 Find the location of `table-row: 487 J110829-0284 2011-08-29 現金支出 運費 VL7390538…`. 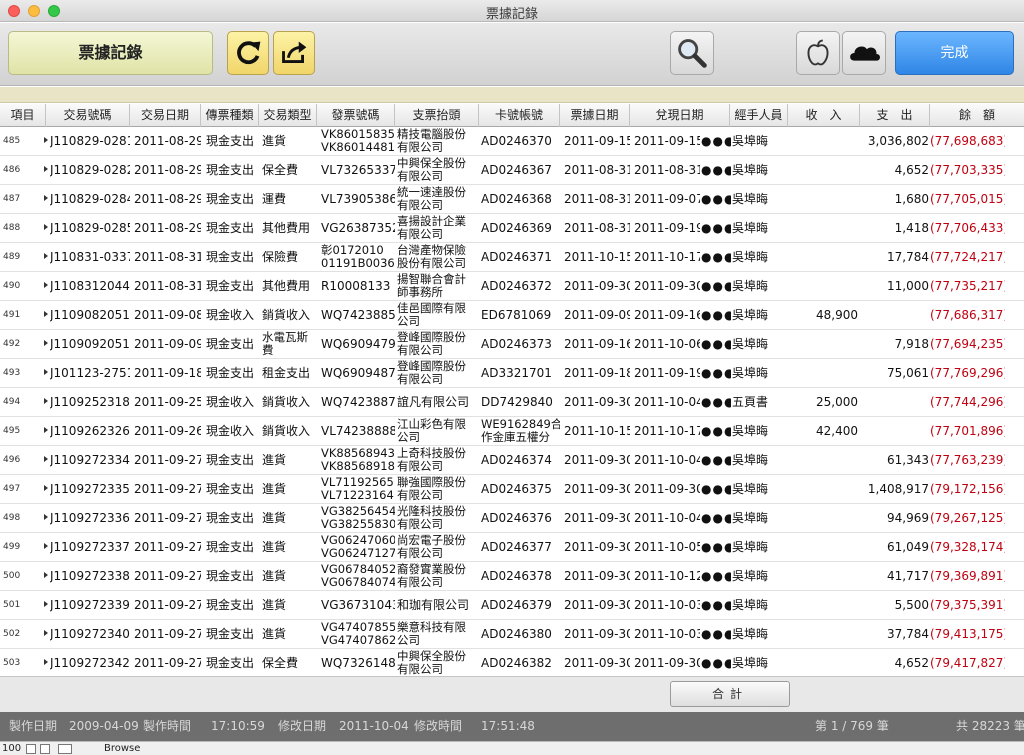

table-row: 487 J110829-0284 2011-08-29 現金支出 運費 VL7390538… is located at coordinates (512, 199).